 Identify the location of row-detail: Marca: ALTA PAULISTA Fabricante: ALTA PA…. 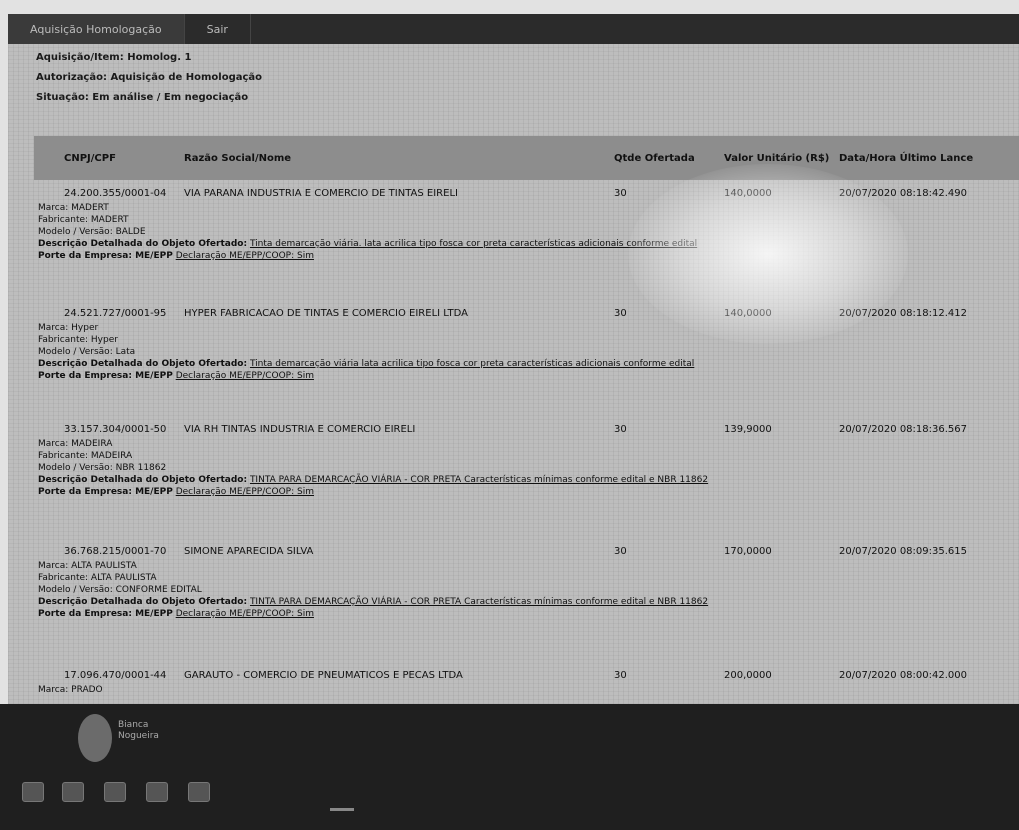
(526, 590).